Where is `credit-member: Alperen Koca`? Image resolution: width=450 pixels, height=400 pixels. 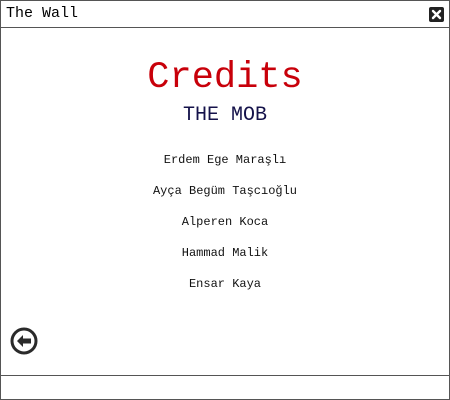
credit-member: Alperen Koca is located at coordinates (225, 222).